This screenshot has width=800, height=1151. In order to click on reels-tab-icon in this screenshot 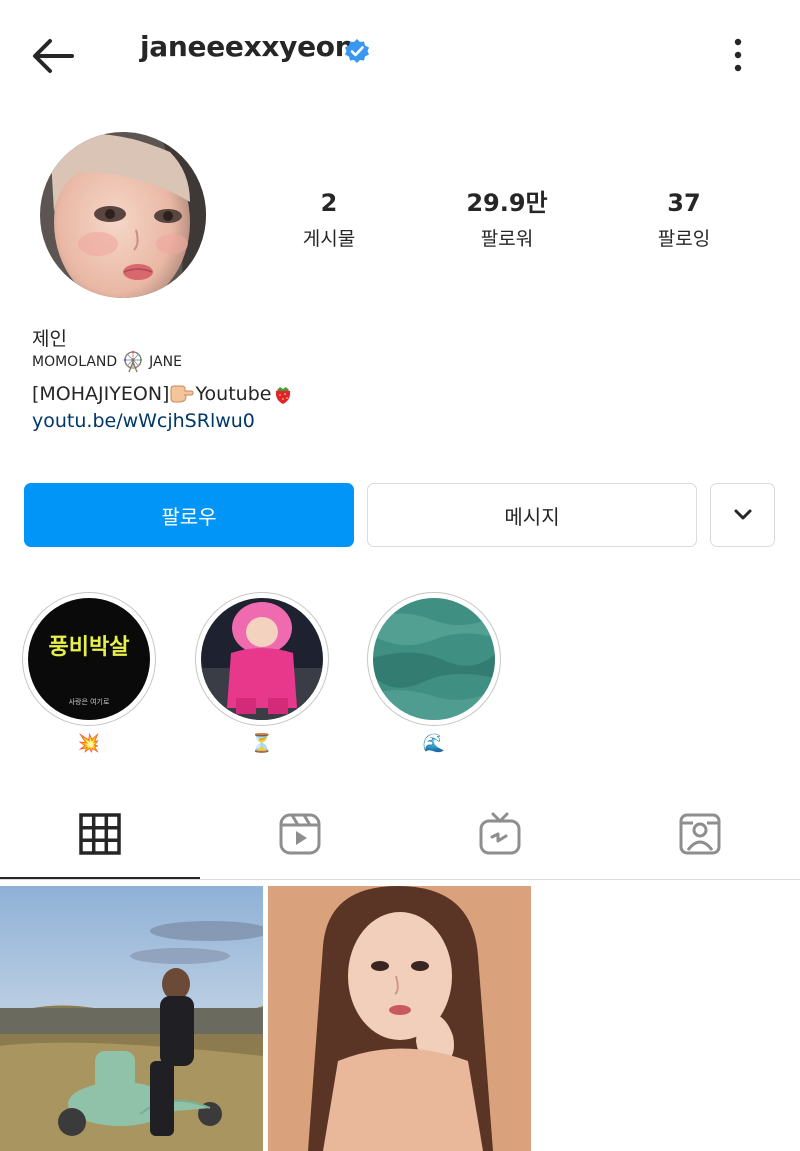, I will do `click(300, 834)`.